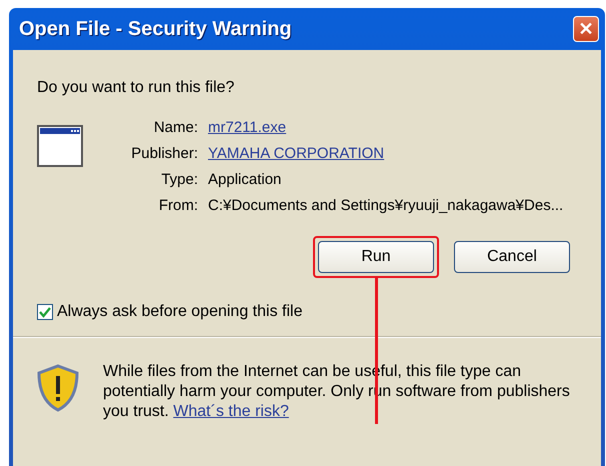  Describe the element at coordinates (376, 257) in the screenshot. I see `run-button: Run` at that location.